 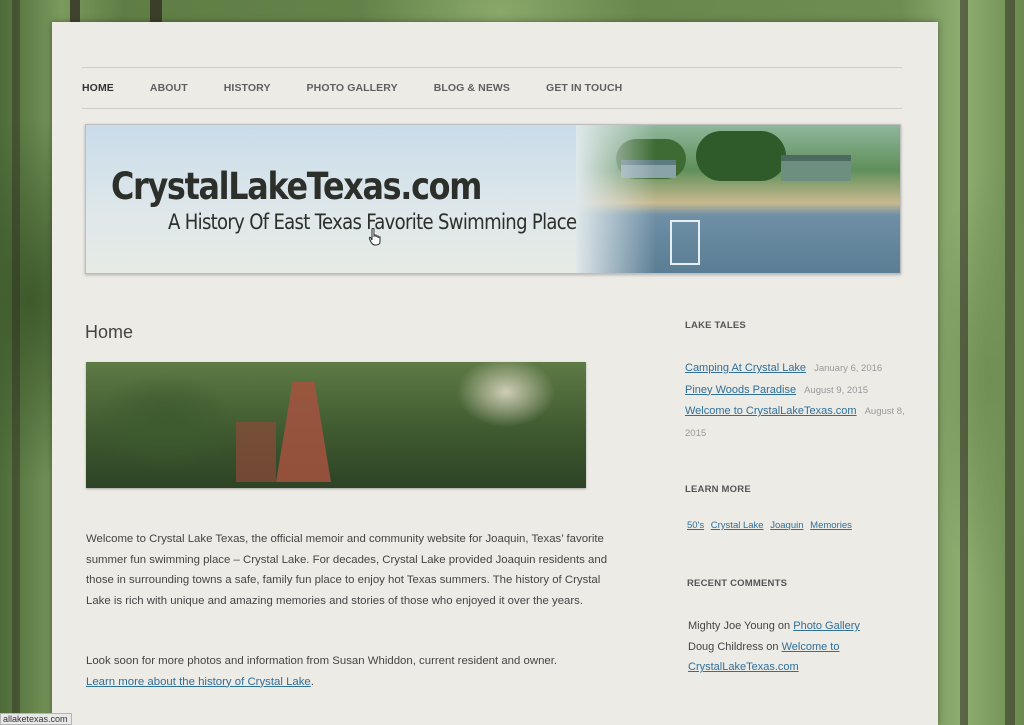 What do you see at coordinates (737, 525) in the screenshot?
I see `tag-link: Crystal Lake` at bounding box center [737, 525].